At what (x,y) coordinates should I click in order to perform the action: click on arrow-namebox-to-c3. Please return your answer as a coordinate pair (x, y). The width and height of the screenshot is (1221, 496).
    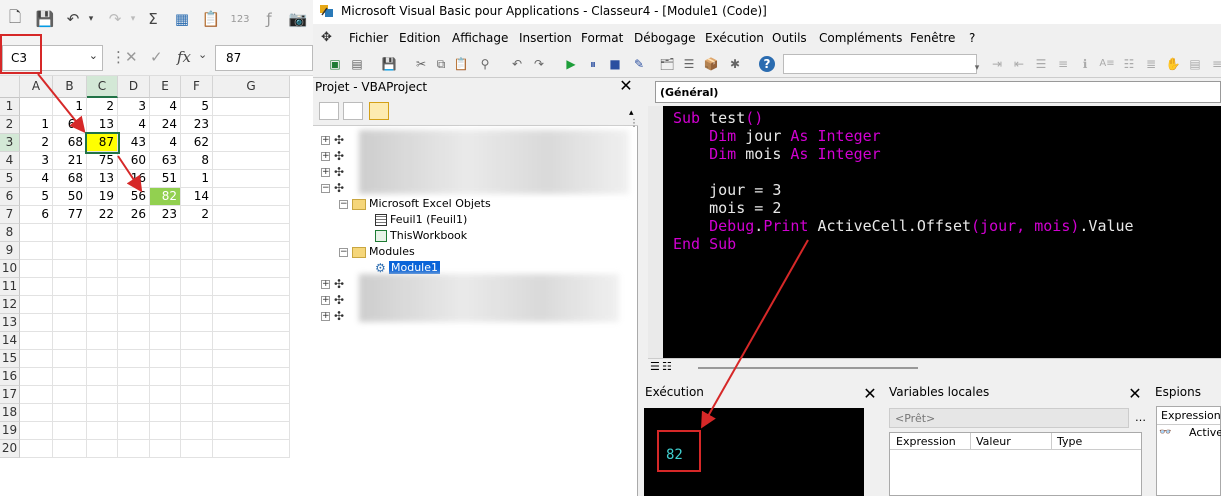
    Looking at the image, I should click on (61, 103).